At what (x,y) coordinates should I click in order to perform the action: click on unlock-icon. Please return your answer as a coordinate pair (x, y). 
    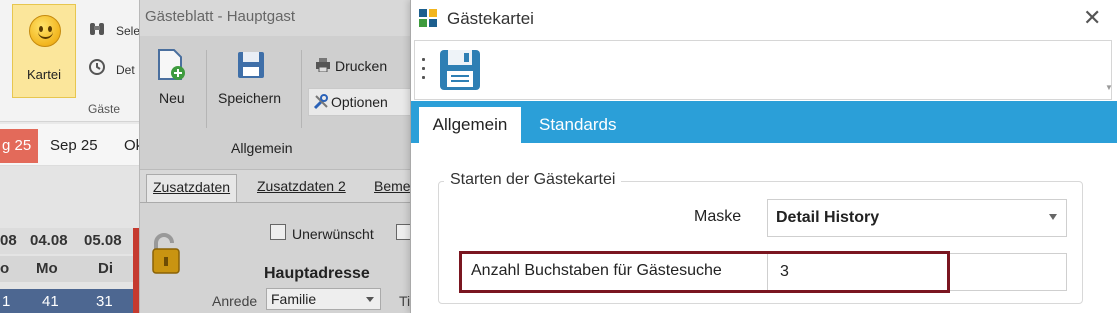
    Looking at the image, I should click on (167, 256).